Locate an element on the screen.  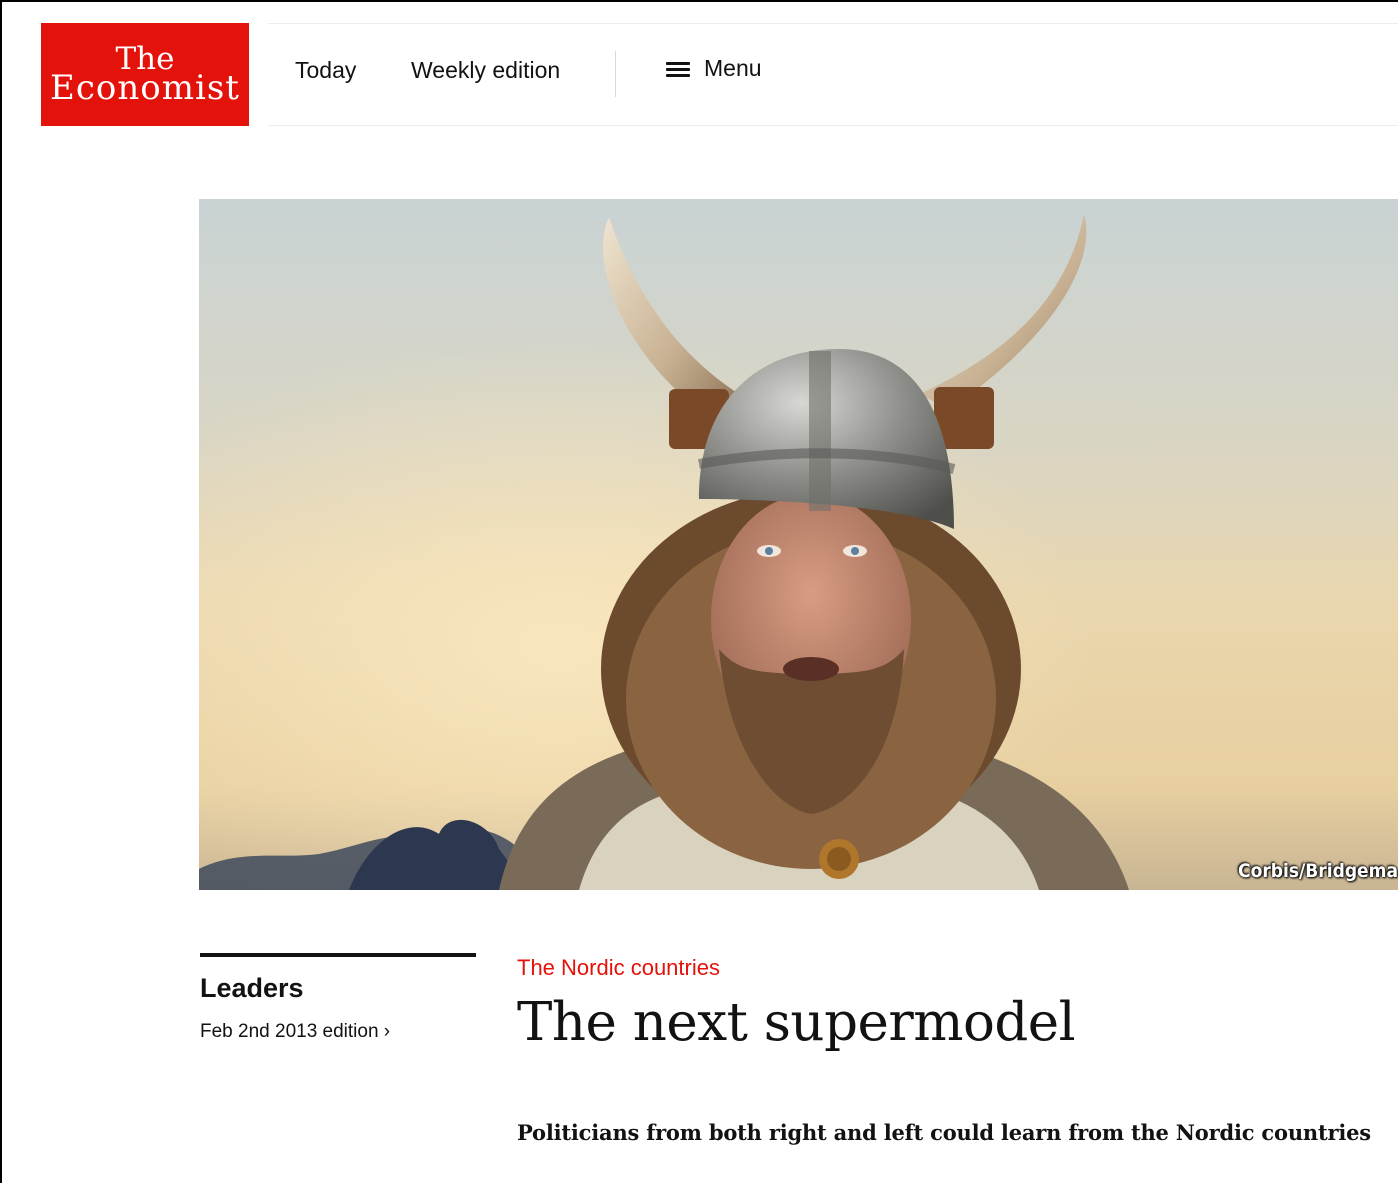
menu-button: Menu is located at coordinates (714, 68).